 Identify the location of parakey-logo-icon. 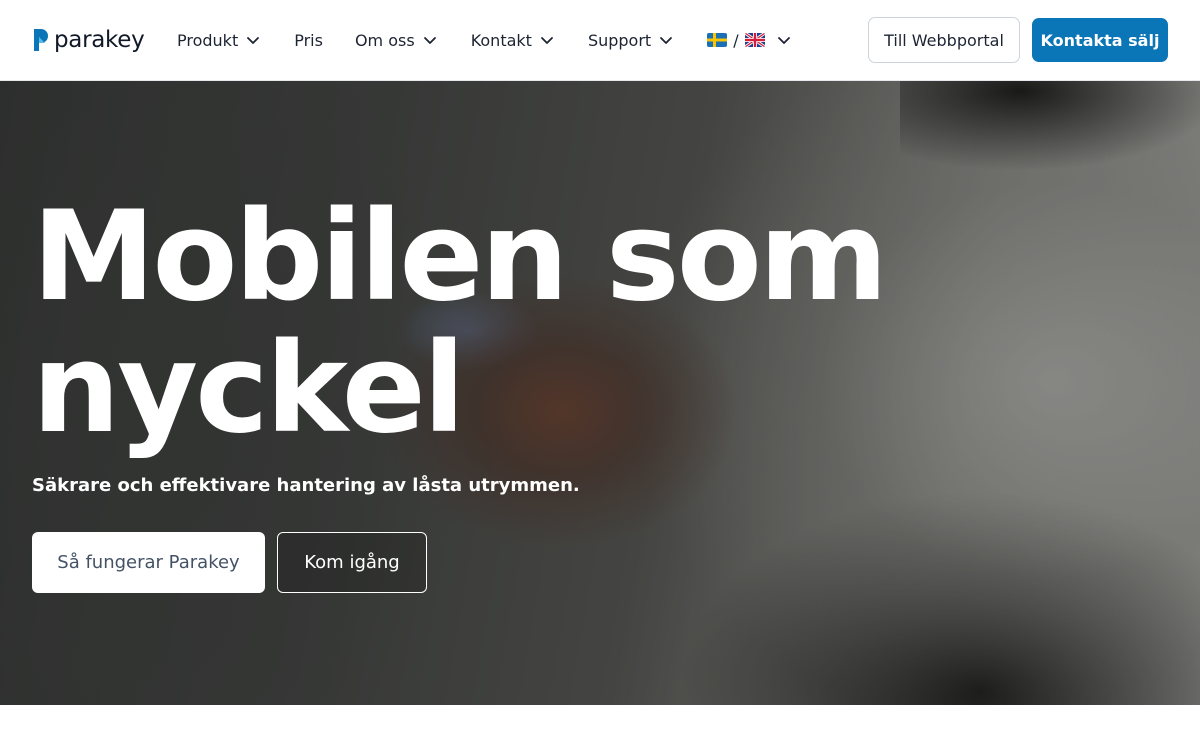
(41, 40).